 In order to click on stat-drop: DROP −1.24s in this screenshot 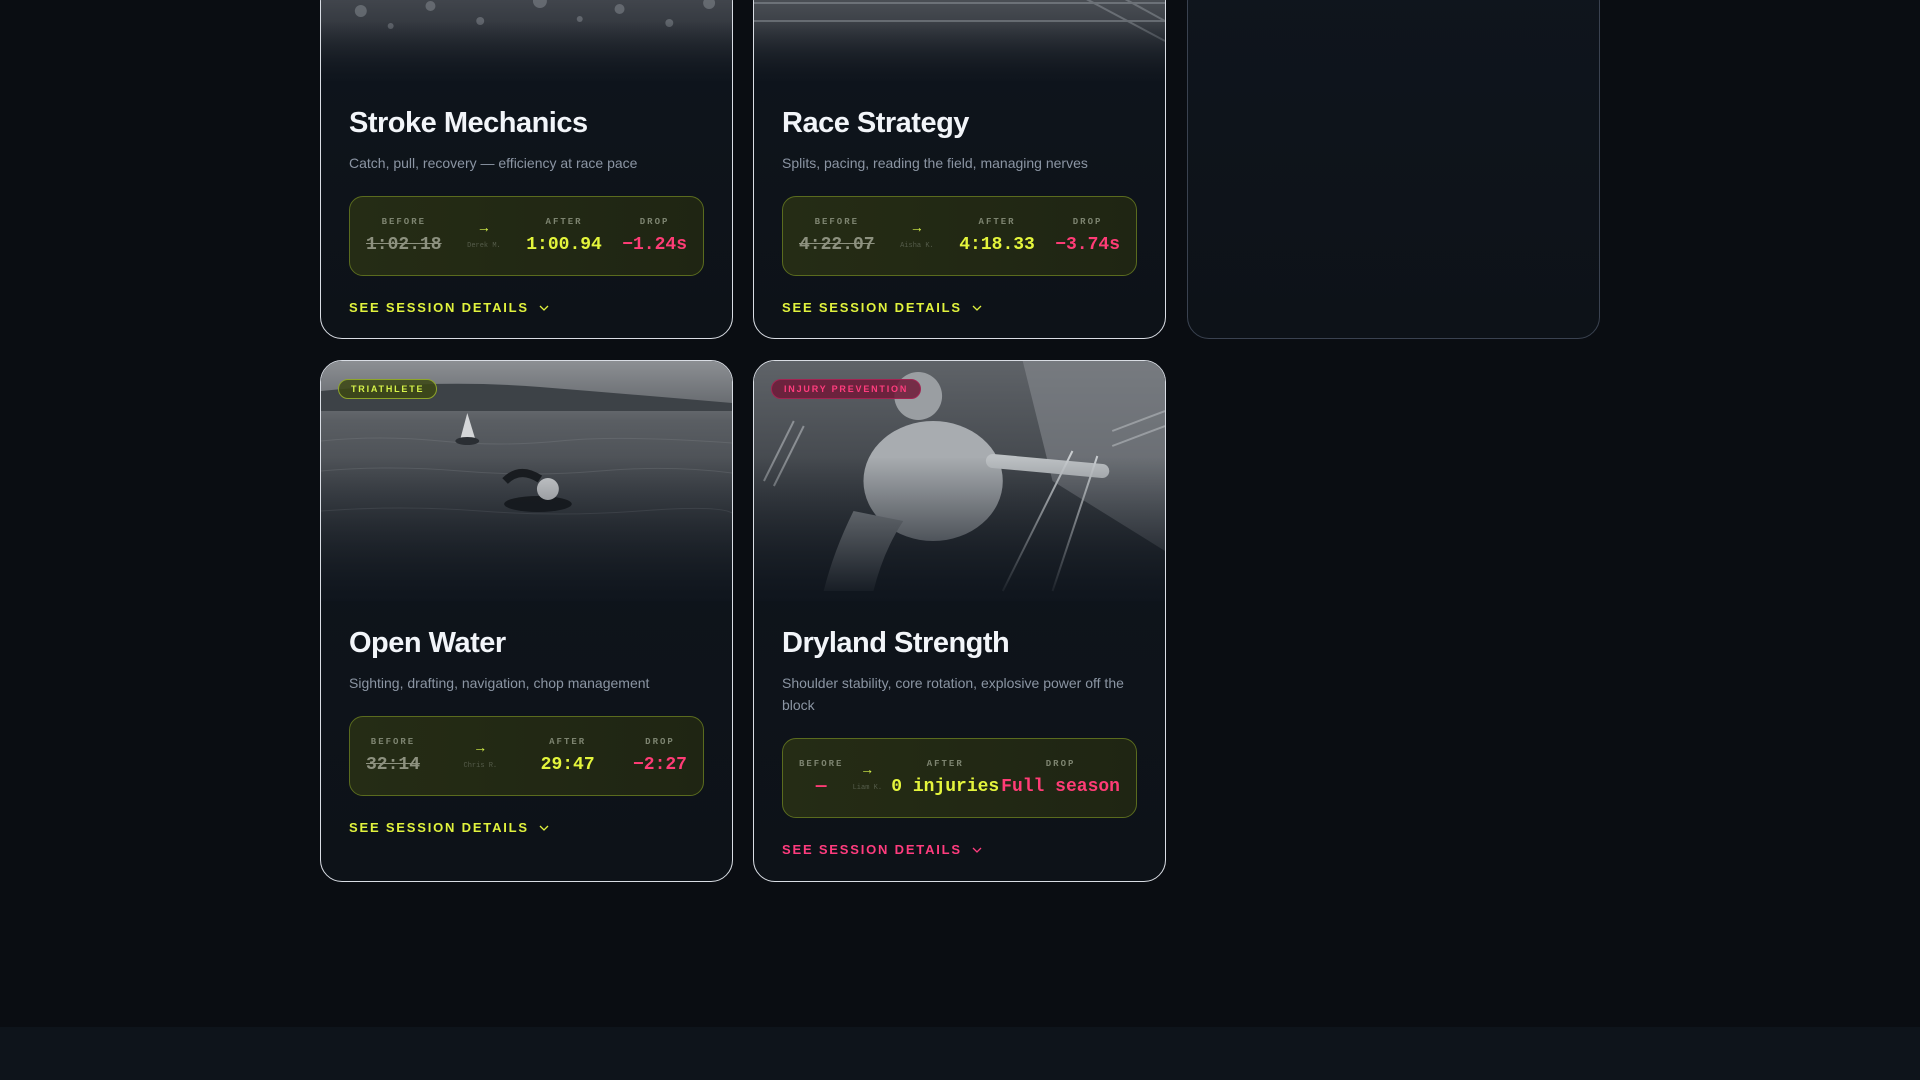, I will do `click(654, 236)`.